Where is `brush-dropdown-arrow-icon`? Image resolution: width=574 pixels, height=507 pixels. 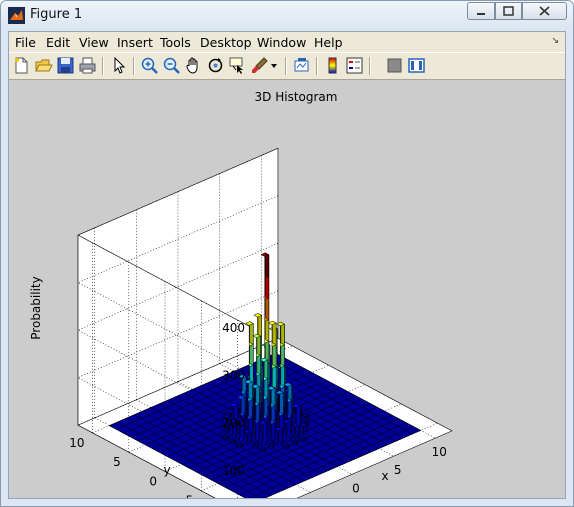
brush-dropdown-arrow-icon is located at coordinates (274, 66).